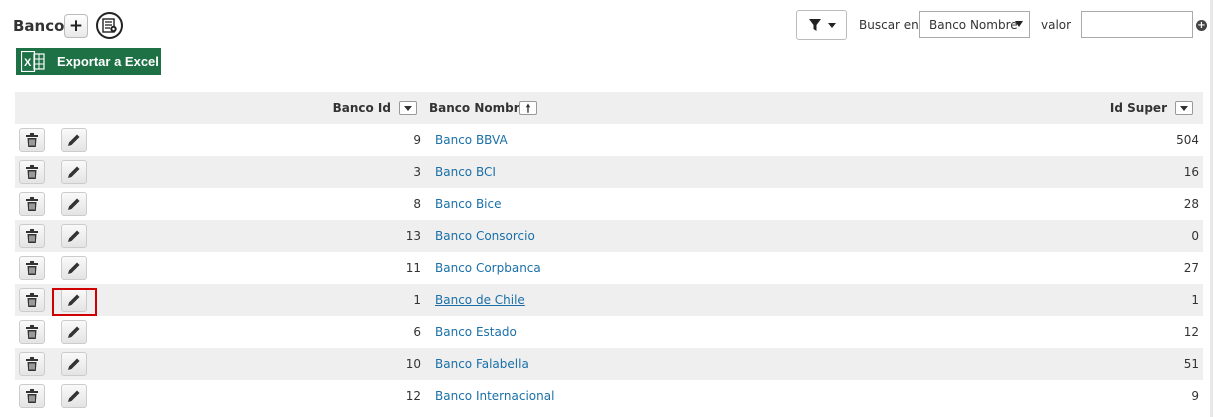 This screenshot has height=417, width=1213. I want to click on cell-id-super: 12, so click(1191, 332).